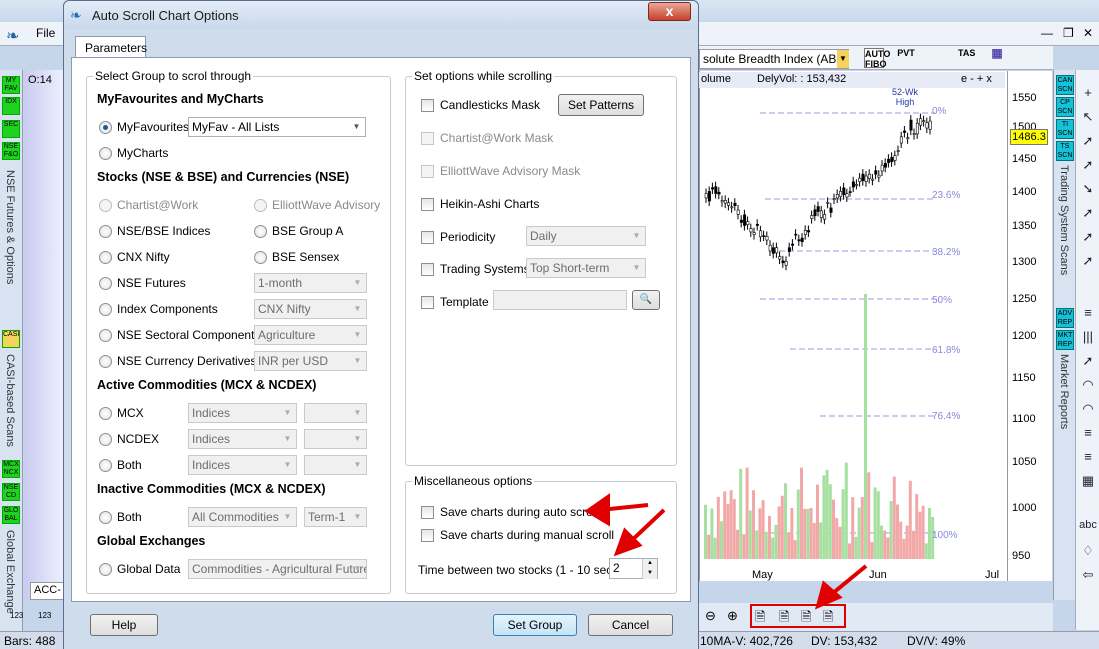 Image resolution: width=1099 pixels, height=649 pixels. What do you see at coordinates (427, 535) in the screenshot?
I see `save-manual-scroll-checkbox` at bounding box center [427, 535].